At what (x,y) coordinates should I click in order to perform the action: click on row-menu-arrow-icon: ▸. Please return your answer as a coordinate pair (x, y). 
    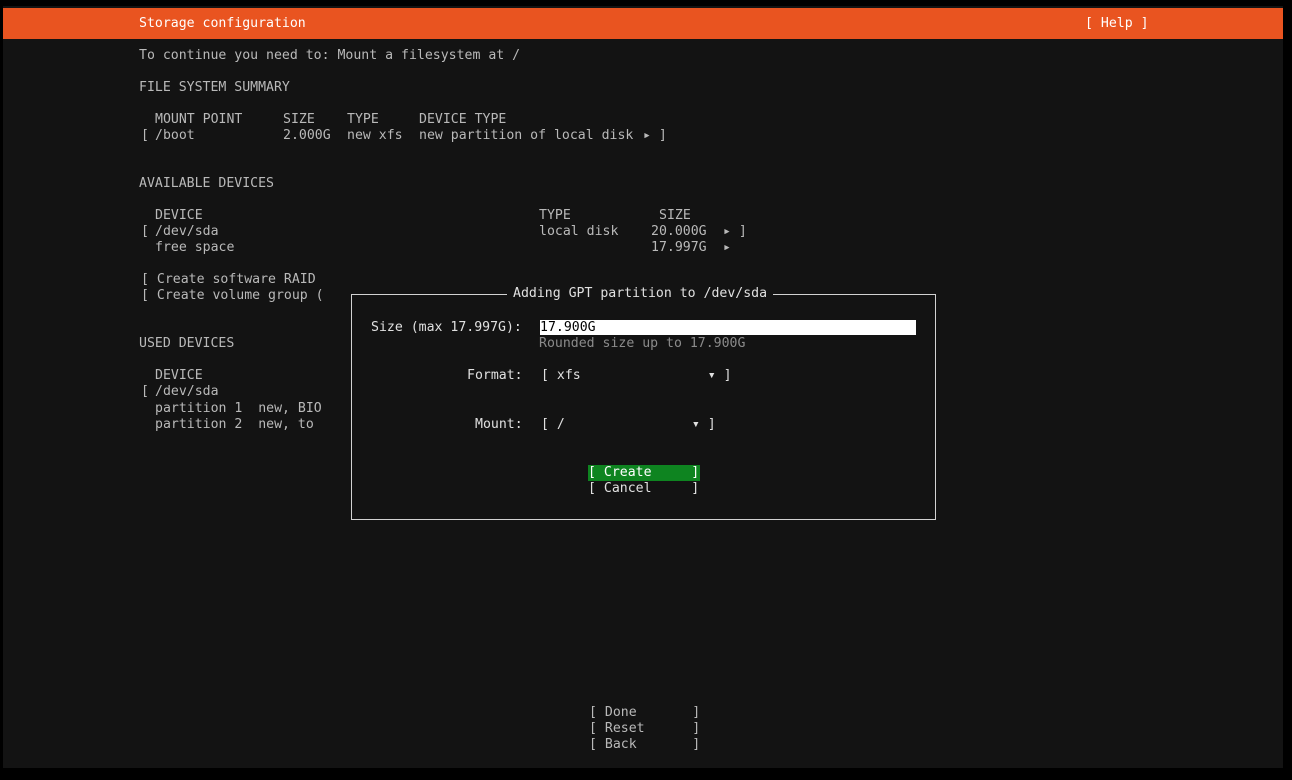
    Looking at the image, I should click on (727, 248).